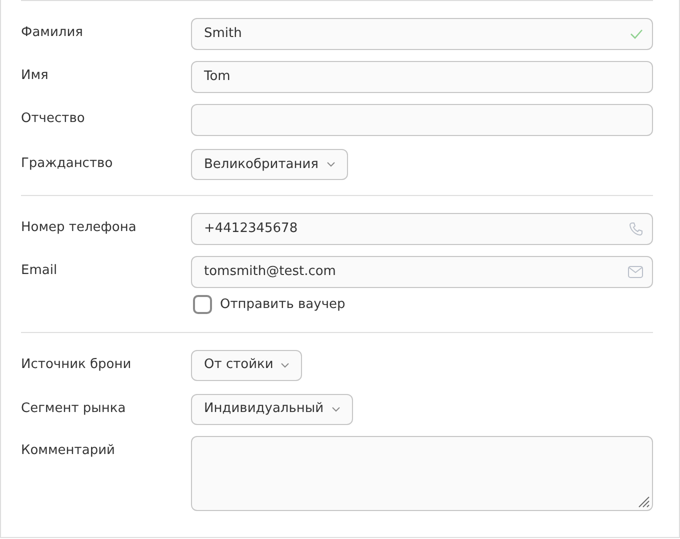 This screenshot has width=680, height=539. What do you see at coordinates (422, 272) in the screenshot?
I see `input-field: tomsmith@test.com` at bounding box center [422, 272].